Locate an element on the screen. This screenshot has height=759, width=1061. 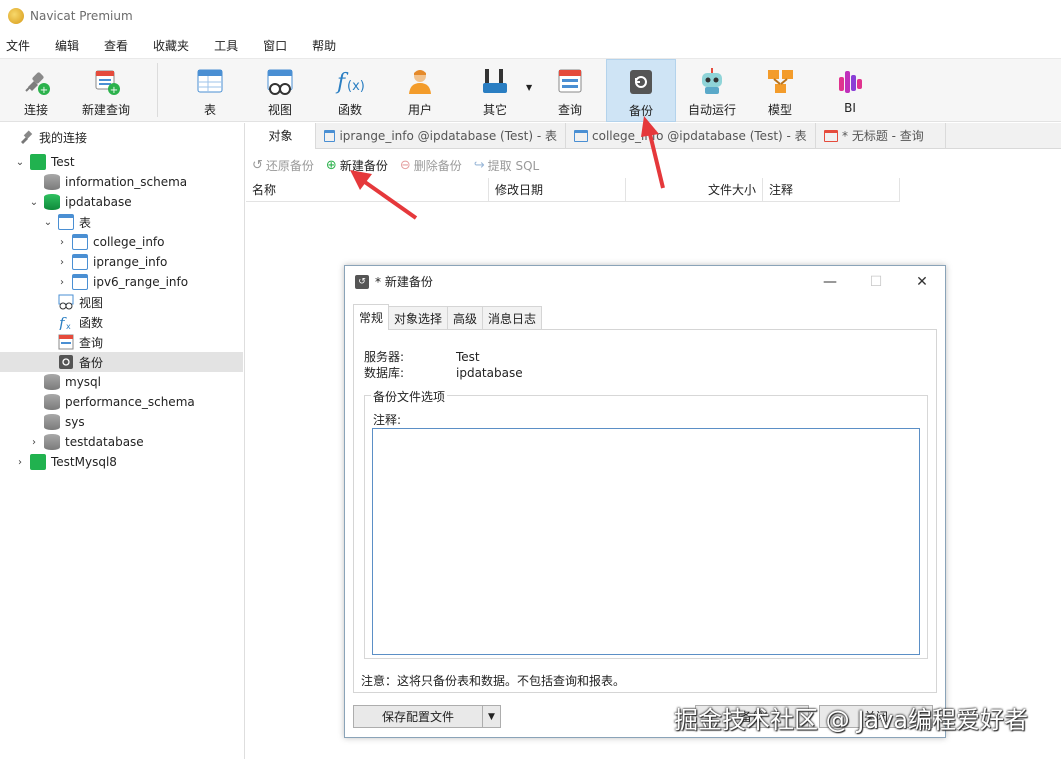
backup-toolbar: ↺ 还原备份 ⊕ 新建备份 ⊖ 删除备份 ↪ 提取 SQL is located at coordinates (653, 165).